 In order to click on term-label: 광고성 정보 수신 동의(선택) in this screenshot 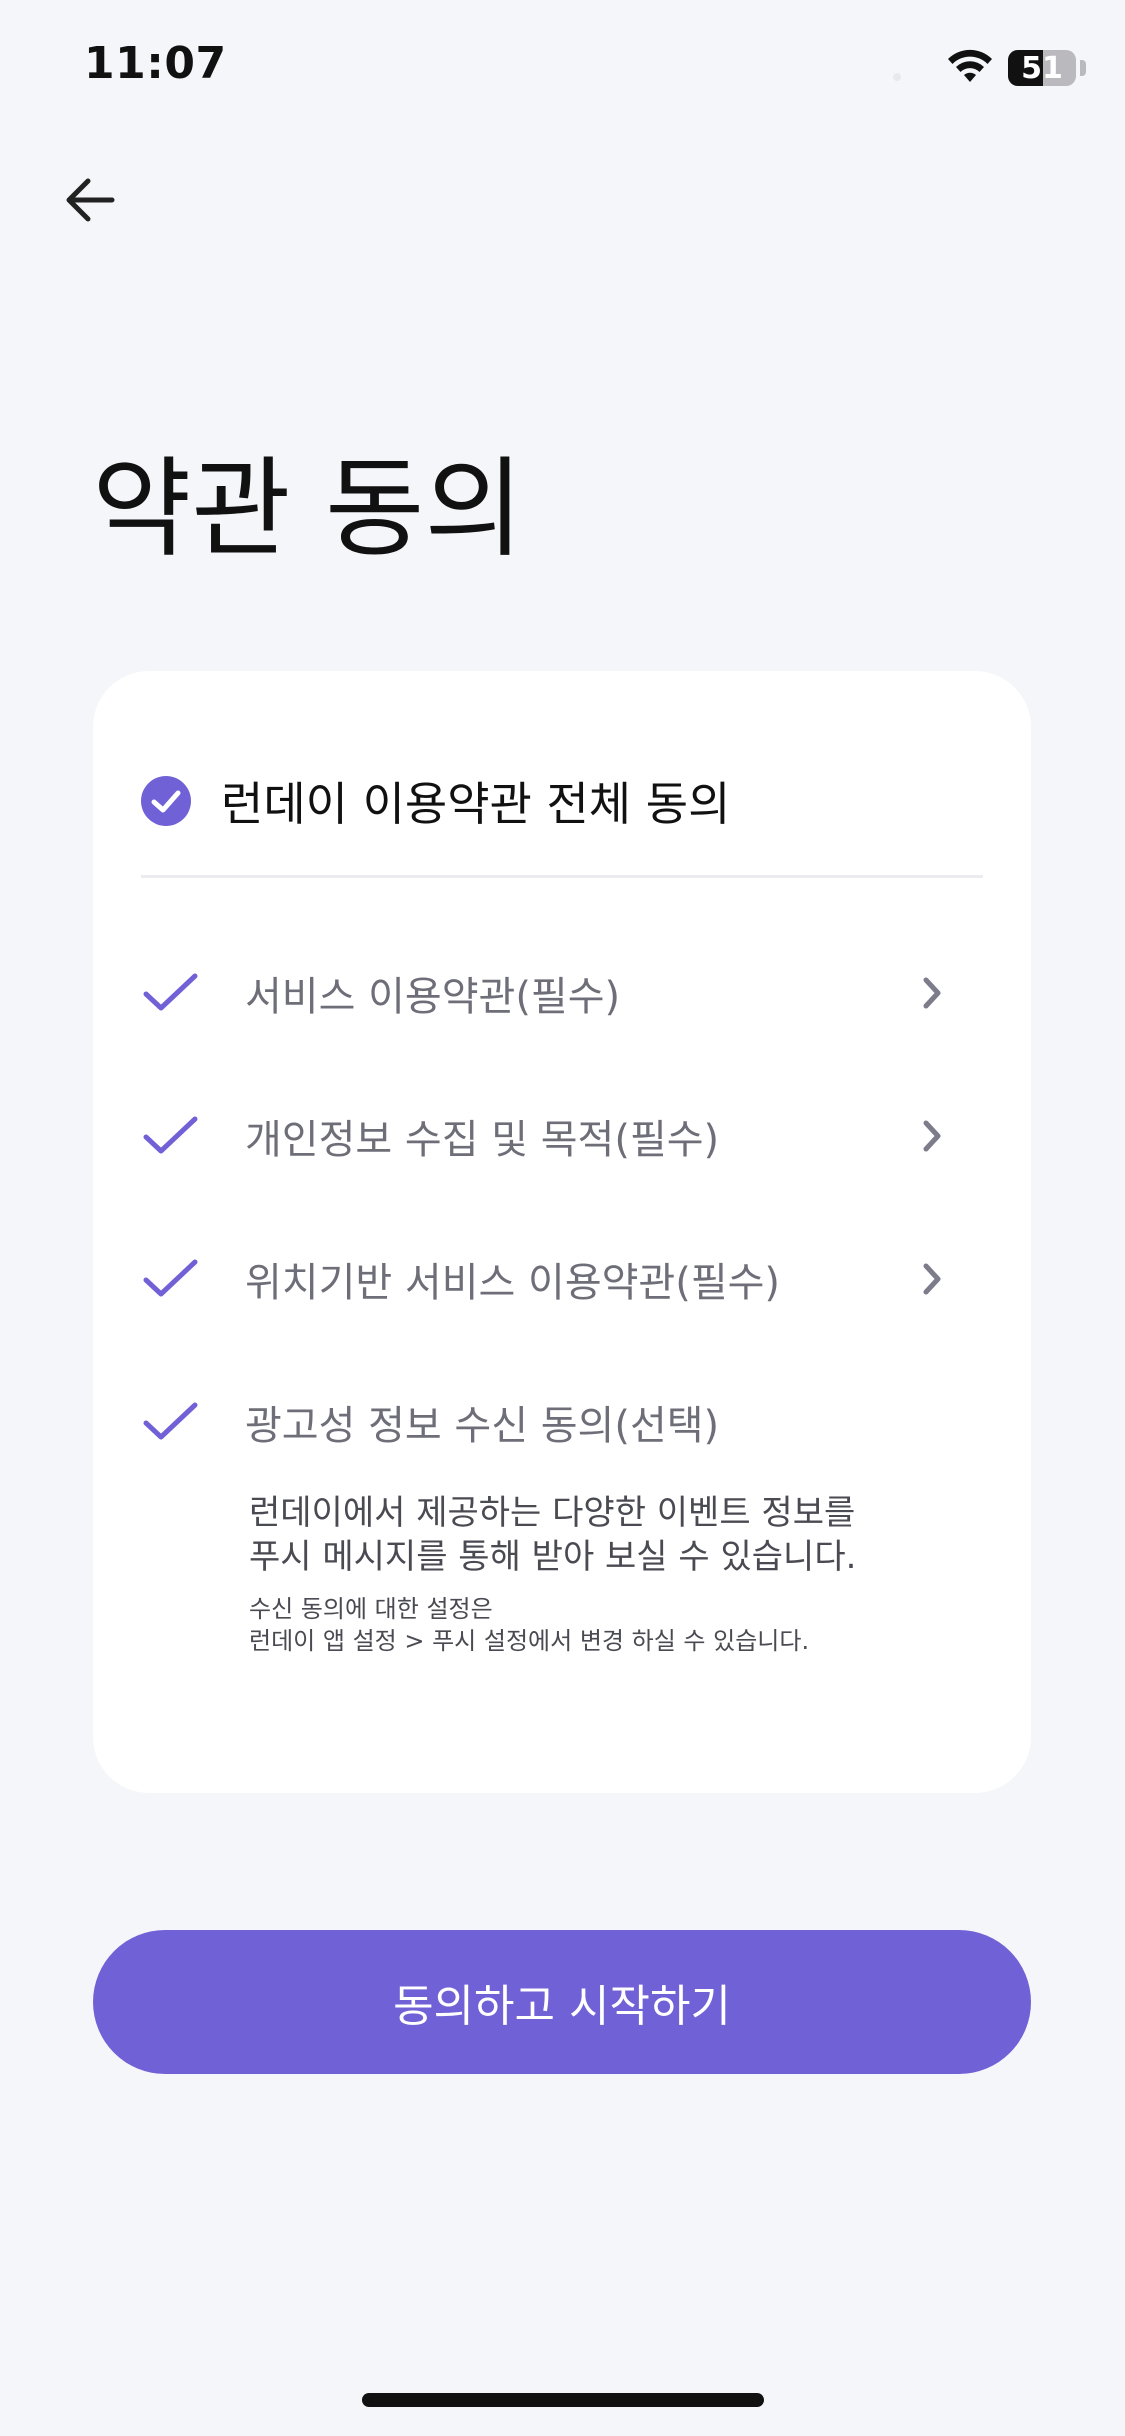, I will do `click(482, 1426)`.